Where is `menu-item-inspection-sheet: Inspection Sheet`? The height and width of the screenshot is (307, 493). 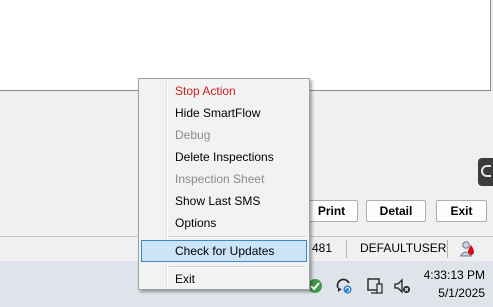
menu-item-inspection-sheet: Inspection Sheet is located at coordinates (224, 179).